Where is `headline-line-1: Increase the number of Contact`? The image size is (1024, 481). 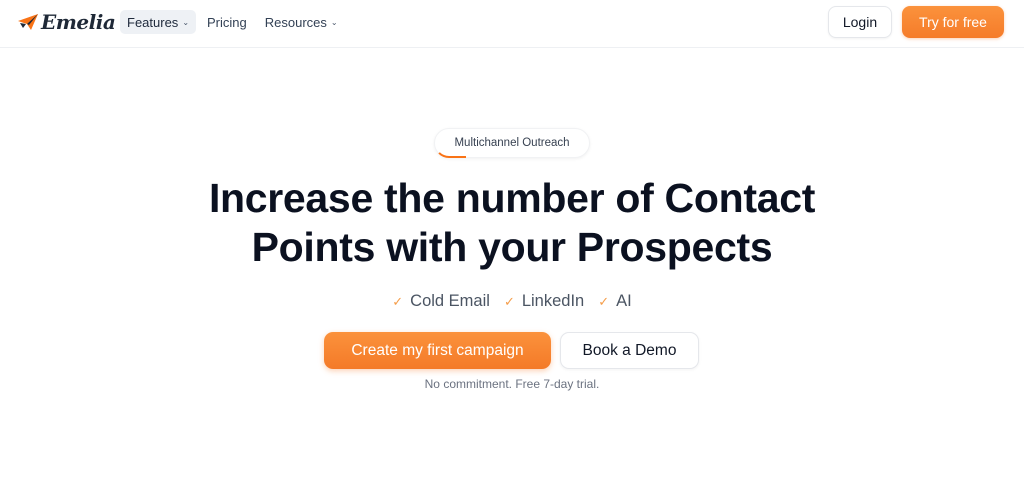 headline-line-1: Increase the number of Contact is located at coordinates (512, 198).